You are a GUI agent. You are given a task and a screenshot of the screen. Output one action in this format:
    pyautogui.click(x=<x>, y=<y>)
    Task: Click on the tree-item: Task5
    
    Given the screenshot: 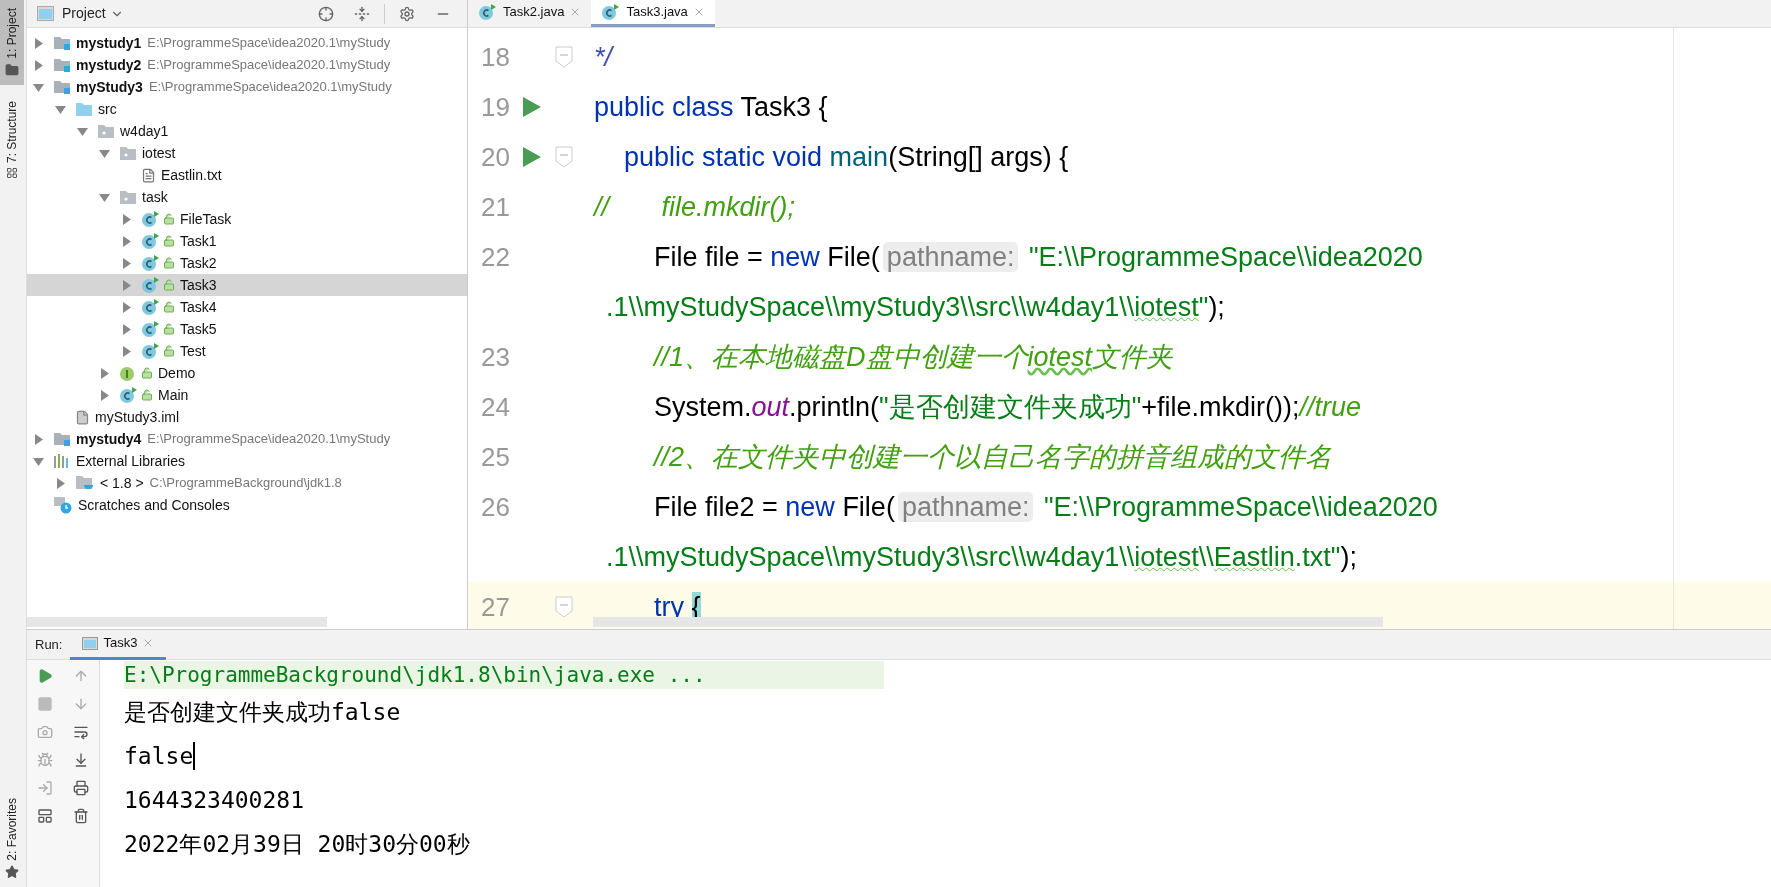 What is the action you would take?
    pyautogui.click(x=247, y=329)
    